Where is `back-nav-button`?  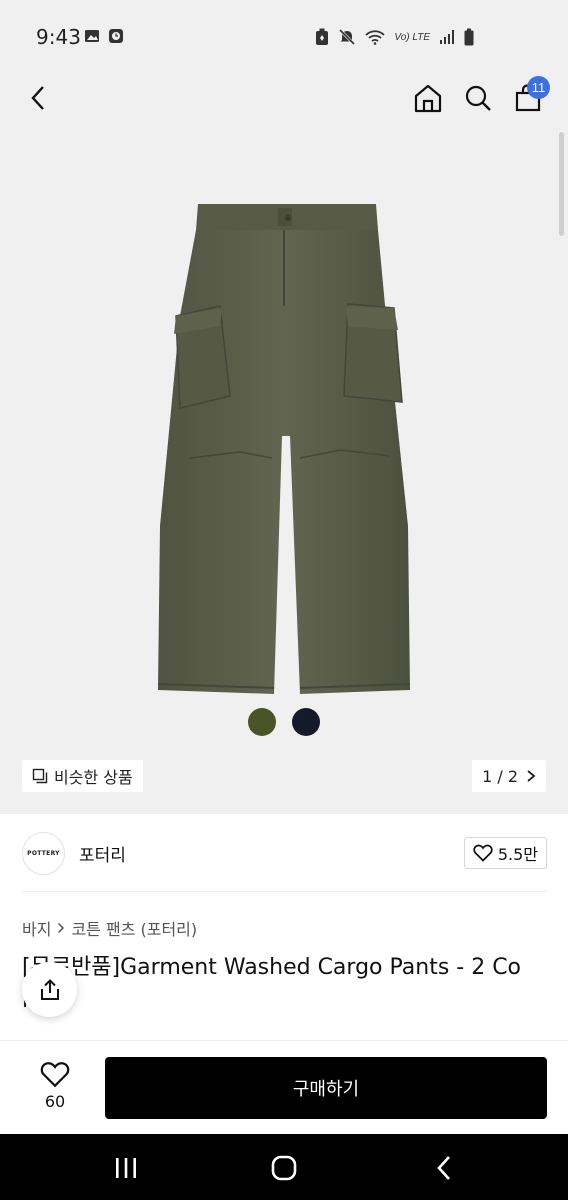
back-nav-button is located at coordinates (444, 1168).